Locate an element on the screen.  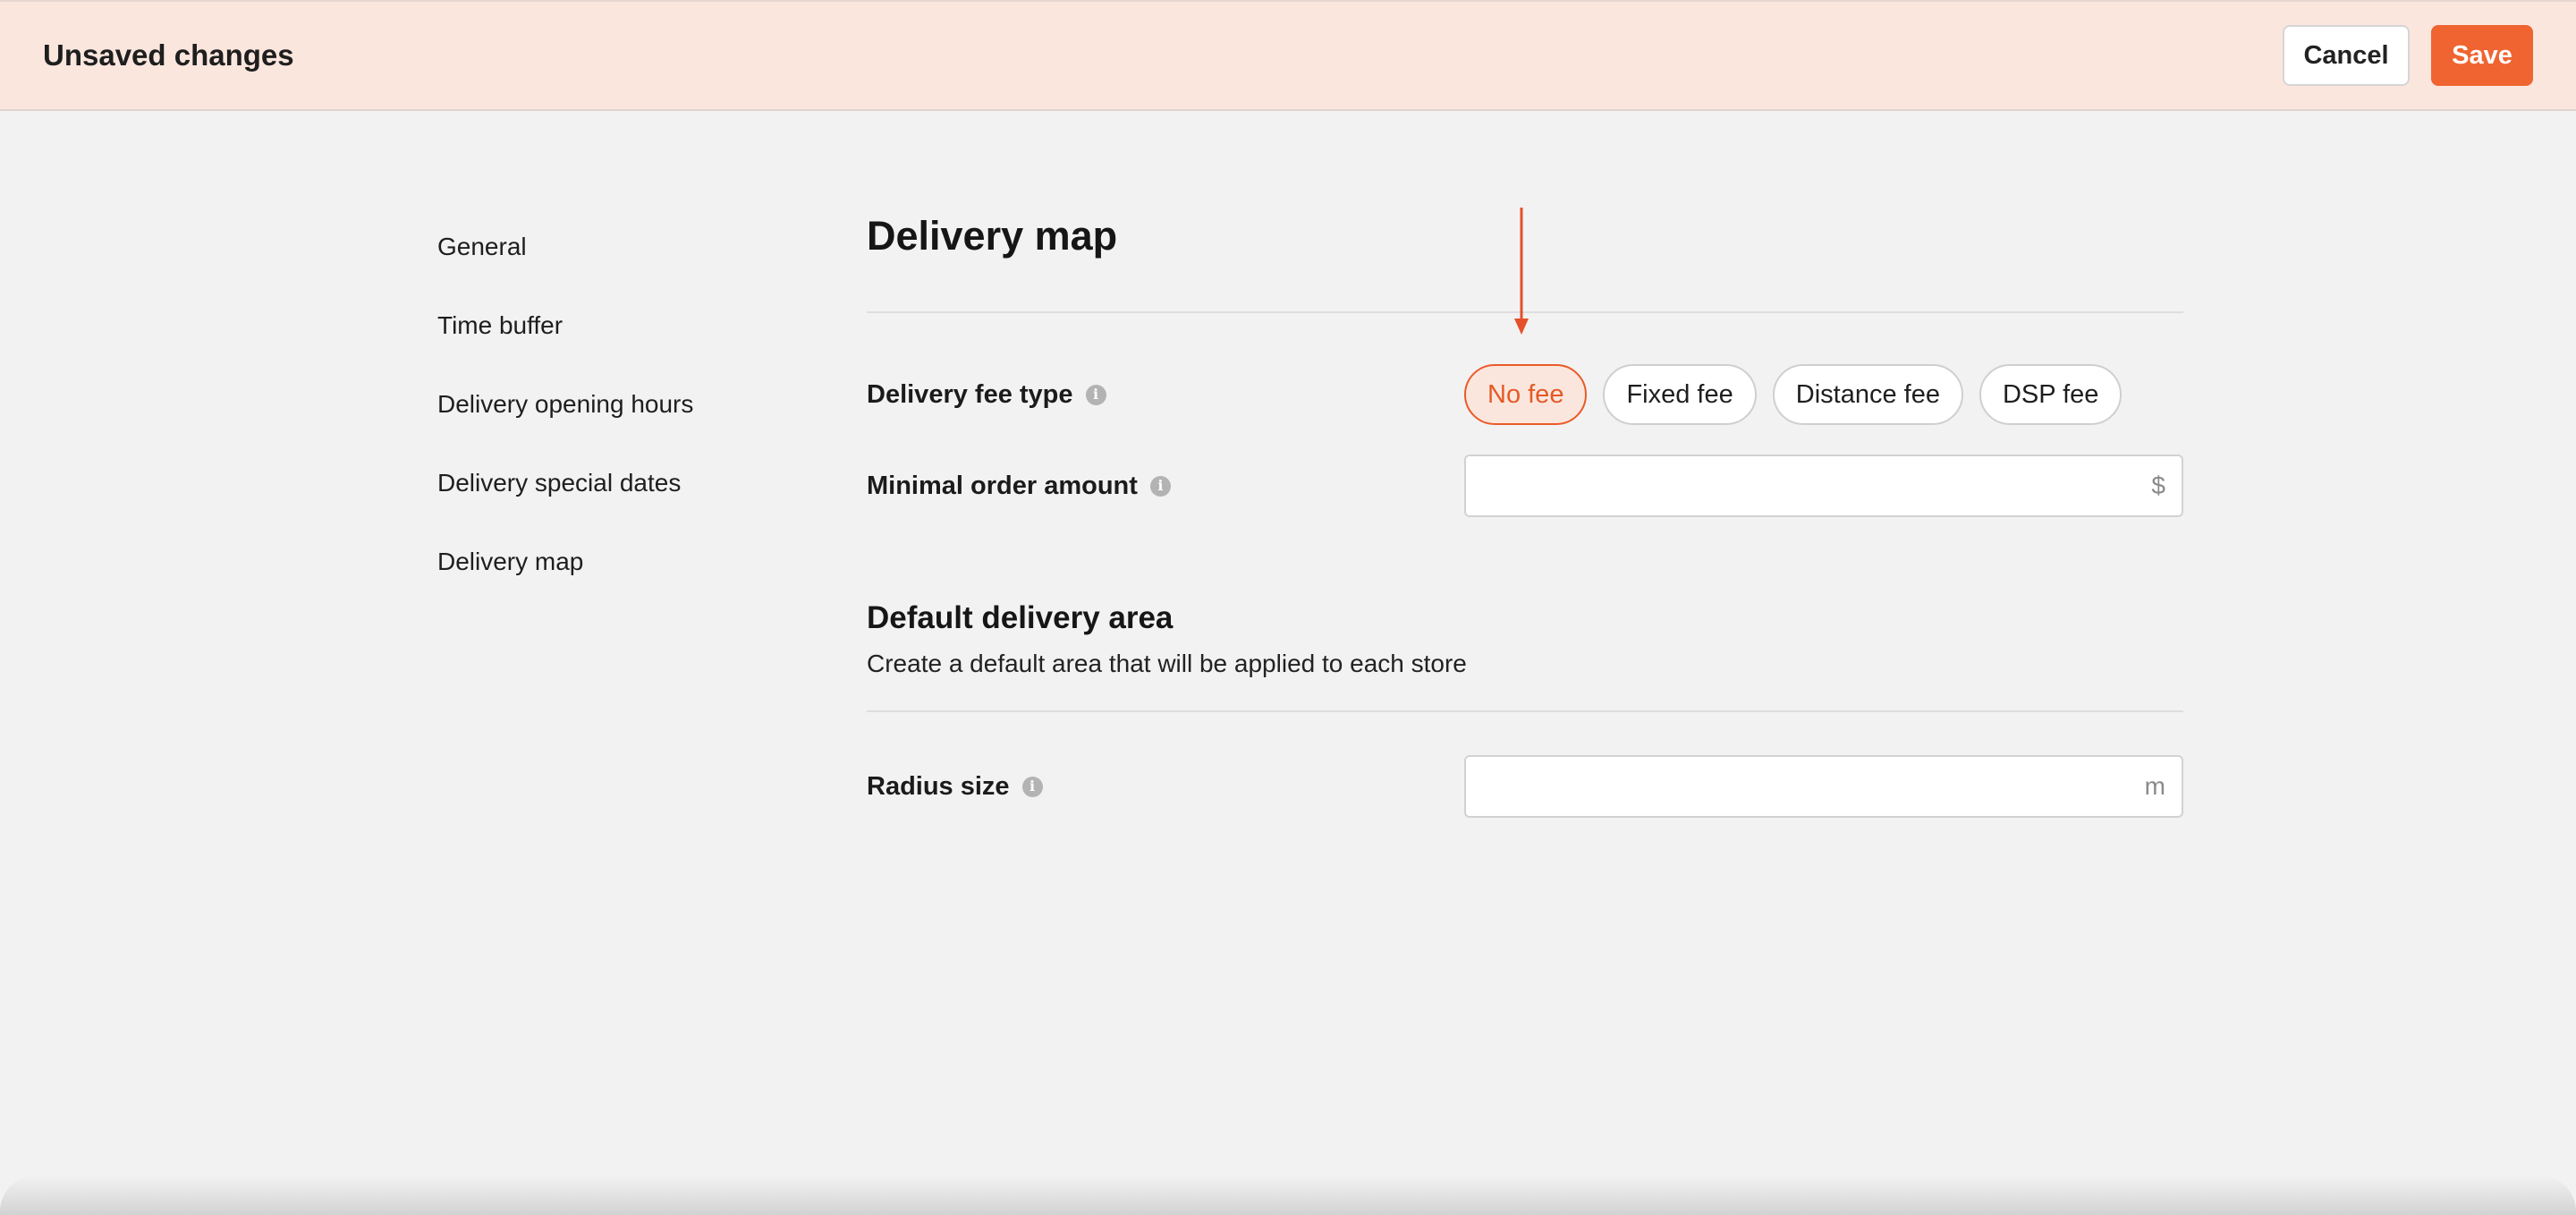
minimal-order-amount-label: Minimal order amount is located at coordinates (1002, 486).